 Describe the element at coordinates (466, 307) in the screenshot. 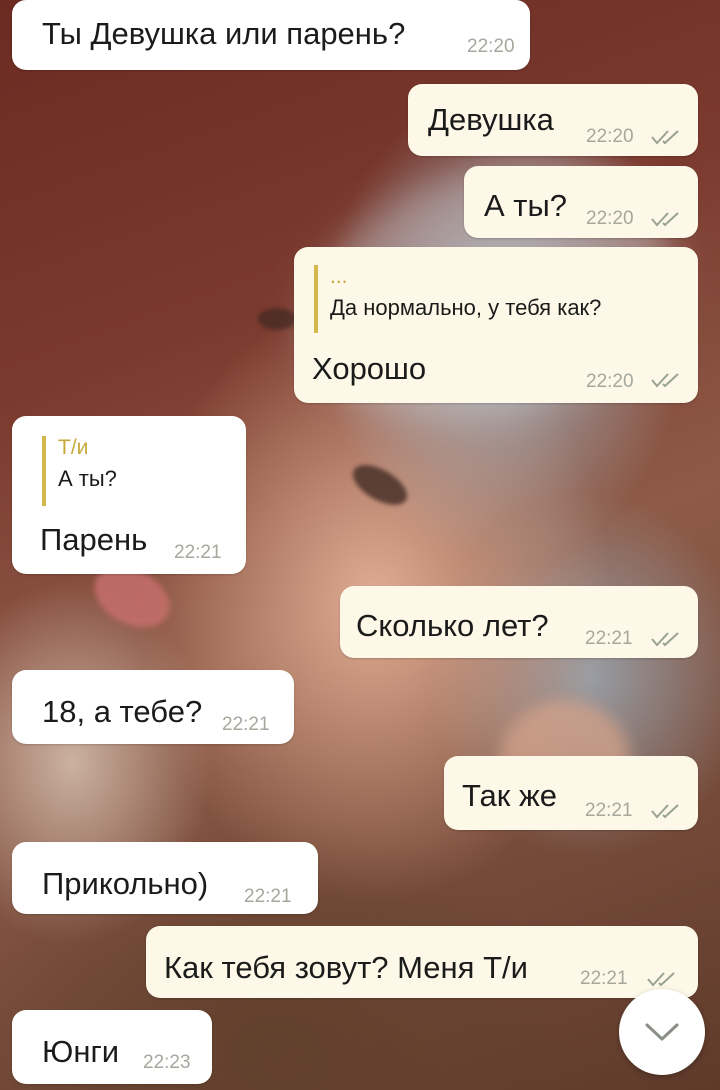

I see `reply-quote: Да нормально, у тебя как?` at that location.